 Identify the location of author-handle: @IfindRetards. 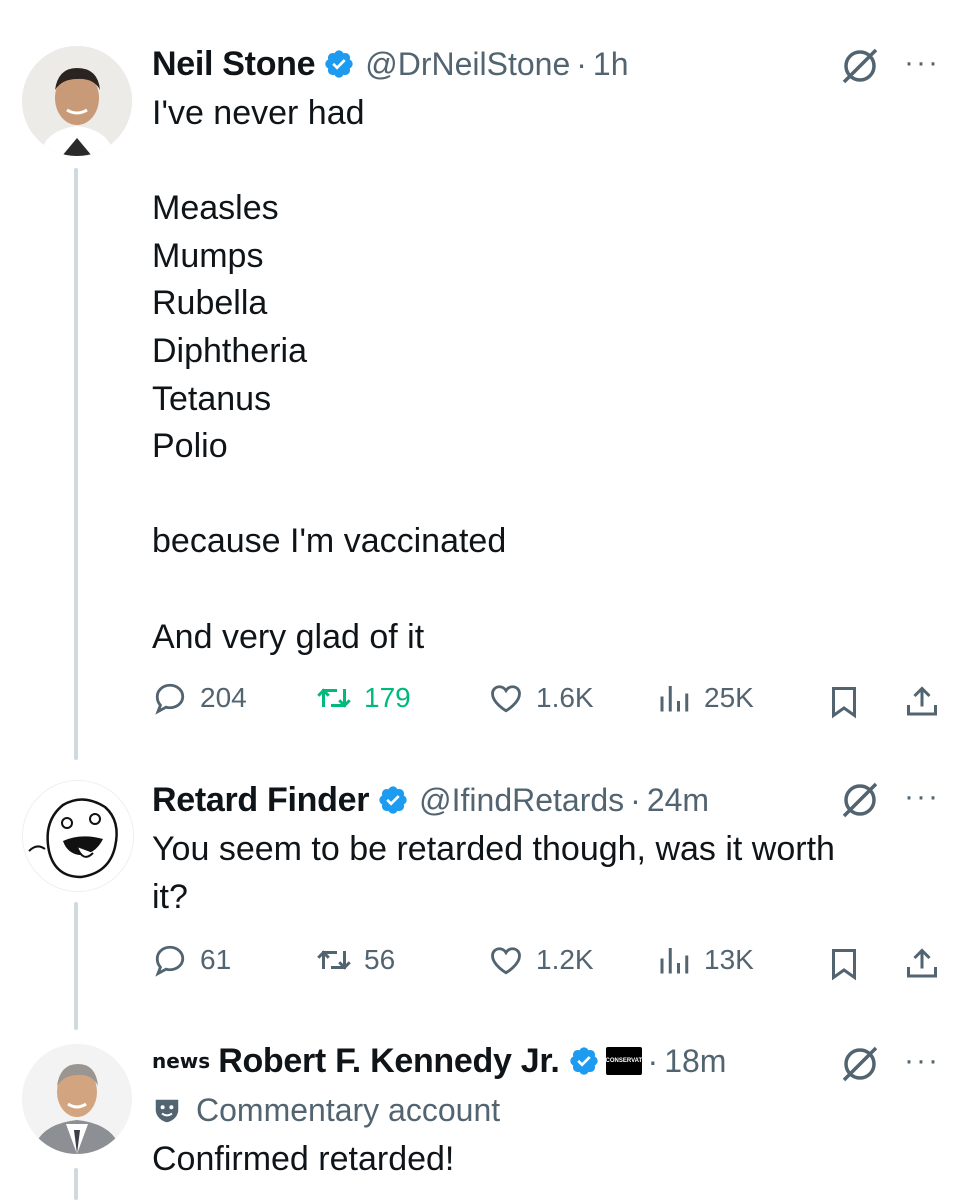
(521, 800).